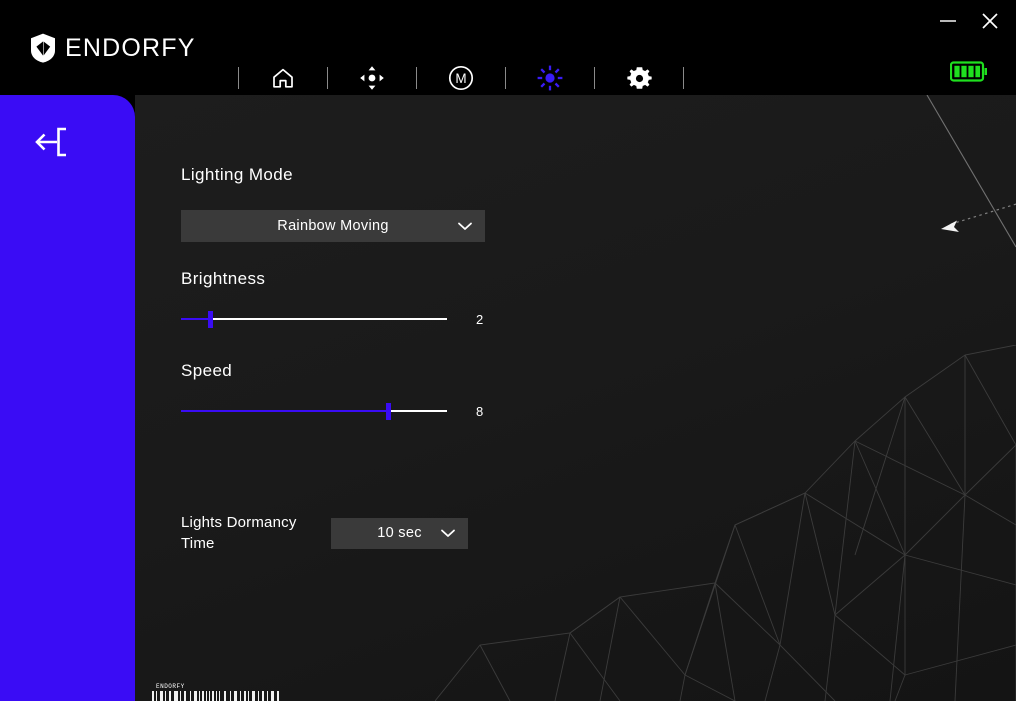 The width and height of the screenshot is (1016, 701). I want to click on minimize-icon, so click(948, 21).